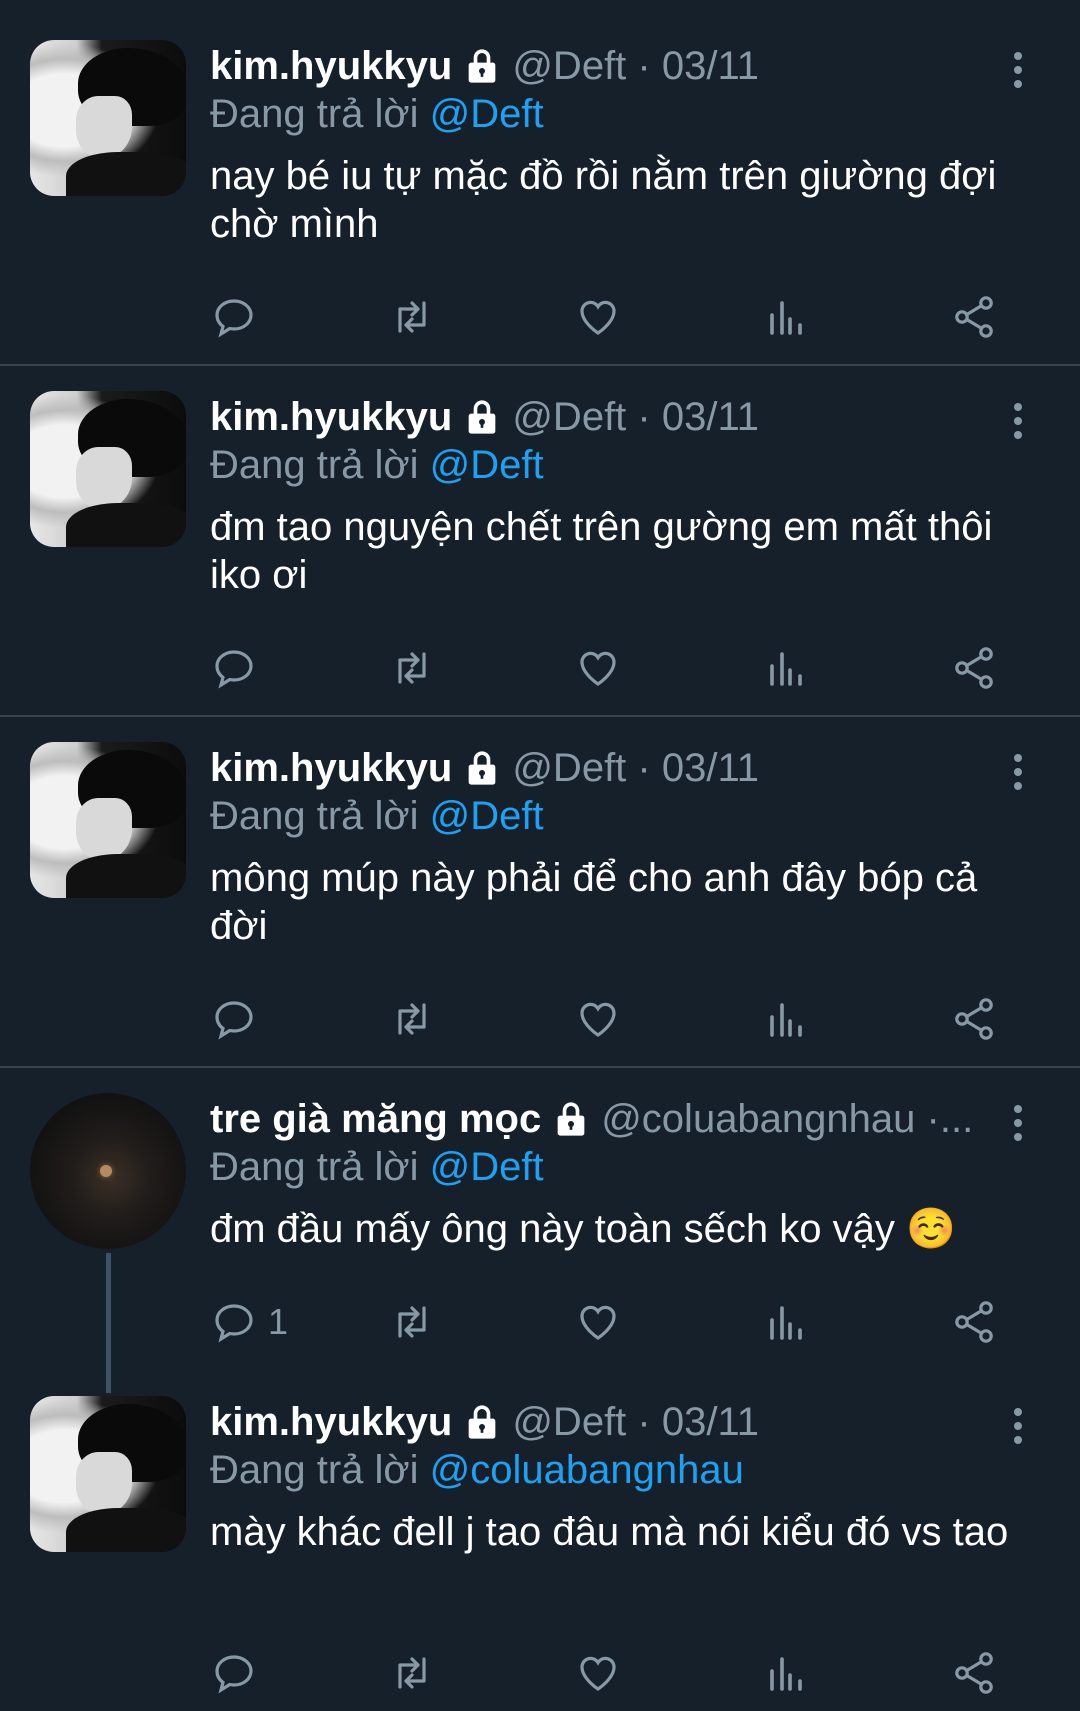  What do you see at coordinates (375, 1119) in the screenshot?
I see `display-name: tre già măng mọc` at bounding box center [375, 1119].